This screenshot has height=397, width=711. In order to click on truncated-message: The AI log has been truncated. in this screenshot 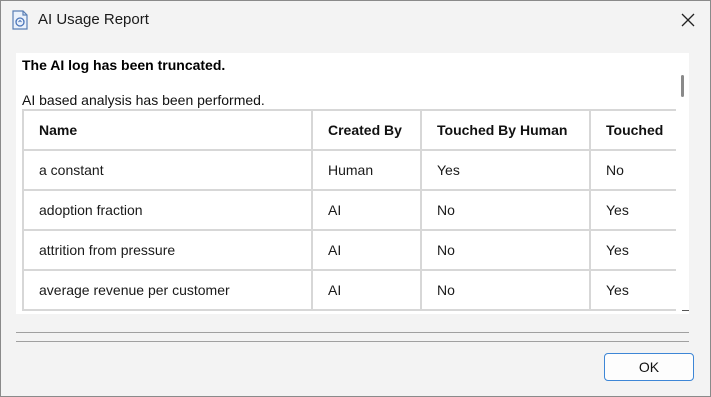, I will do `click(124, 65)`.